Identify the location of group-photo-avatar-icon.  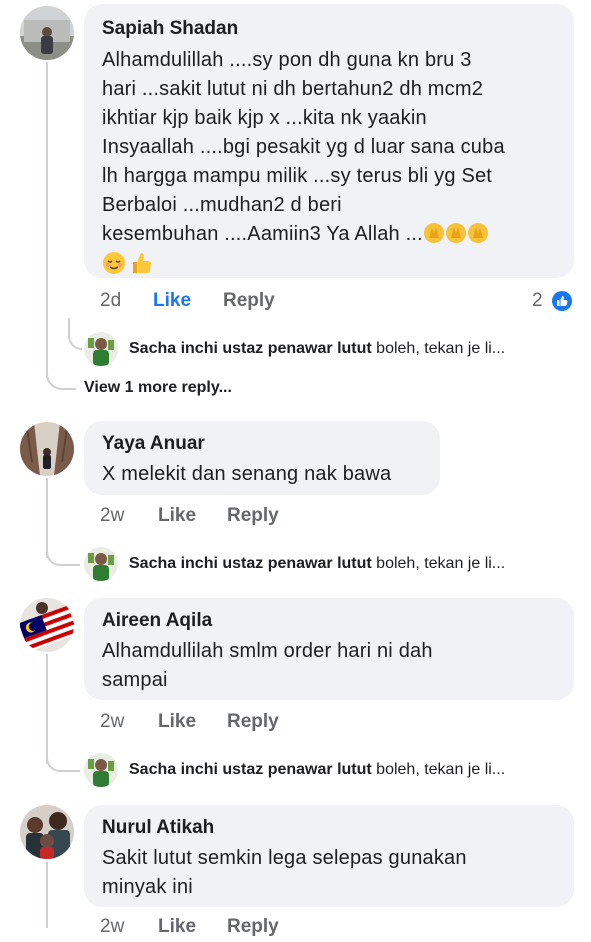
(47, 832).